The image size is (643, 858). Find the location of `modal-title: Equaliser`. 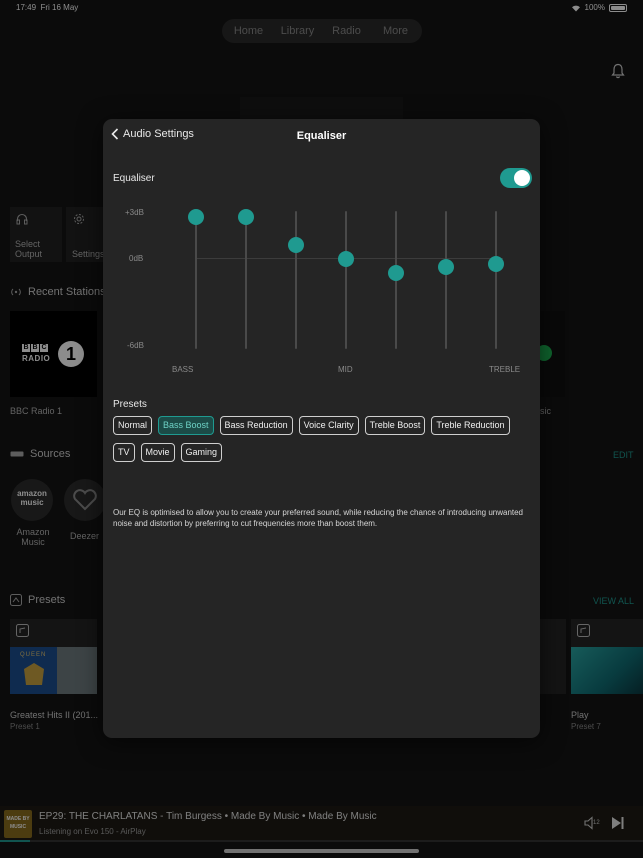

modal-title: Equaliser is located at coordinates (321, 136).